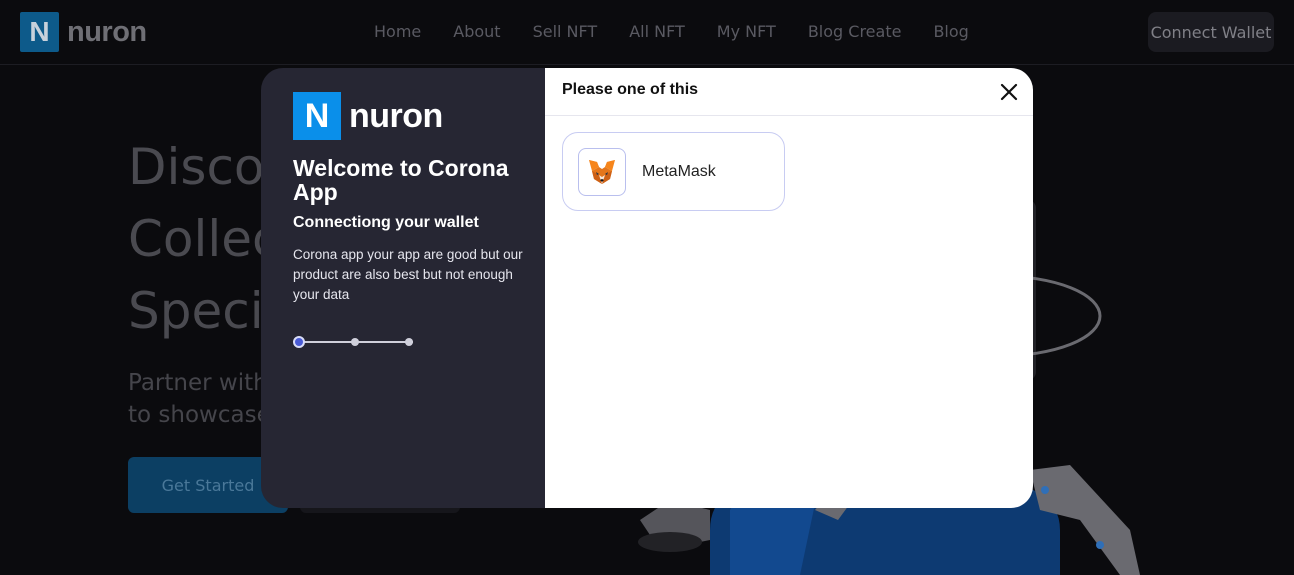 This screenshot has height=575, width=1294. Describe the element at coordinates (657, 32) in the screenshot. I see `nav-link-all-nft: All NFT` at that location.